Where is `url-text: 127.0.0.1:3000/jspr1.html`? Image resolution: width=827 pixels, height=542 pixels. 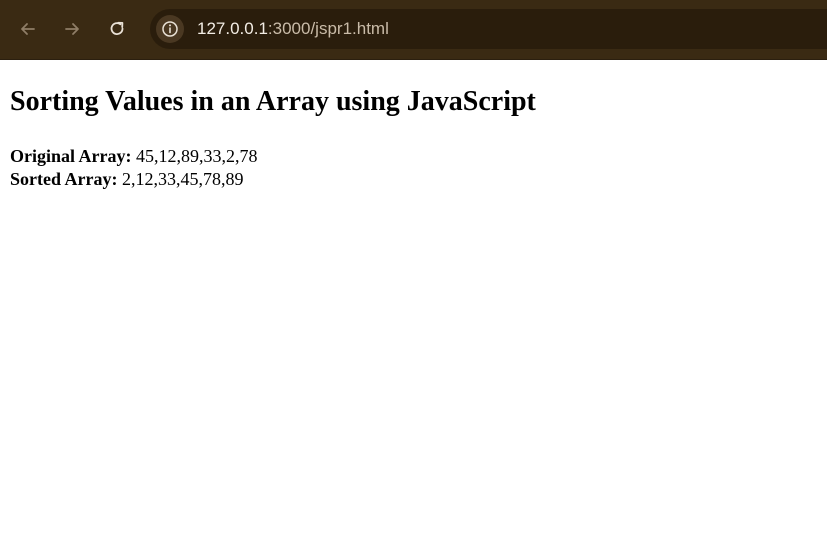 url-text: 127.0.0.1:3000/jspr1.html is located at coordinates (293, 29).